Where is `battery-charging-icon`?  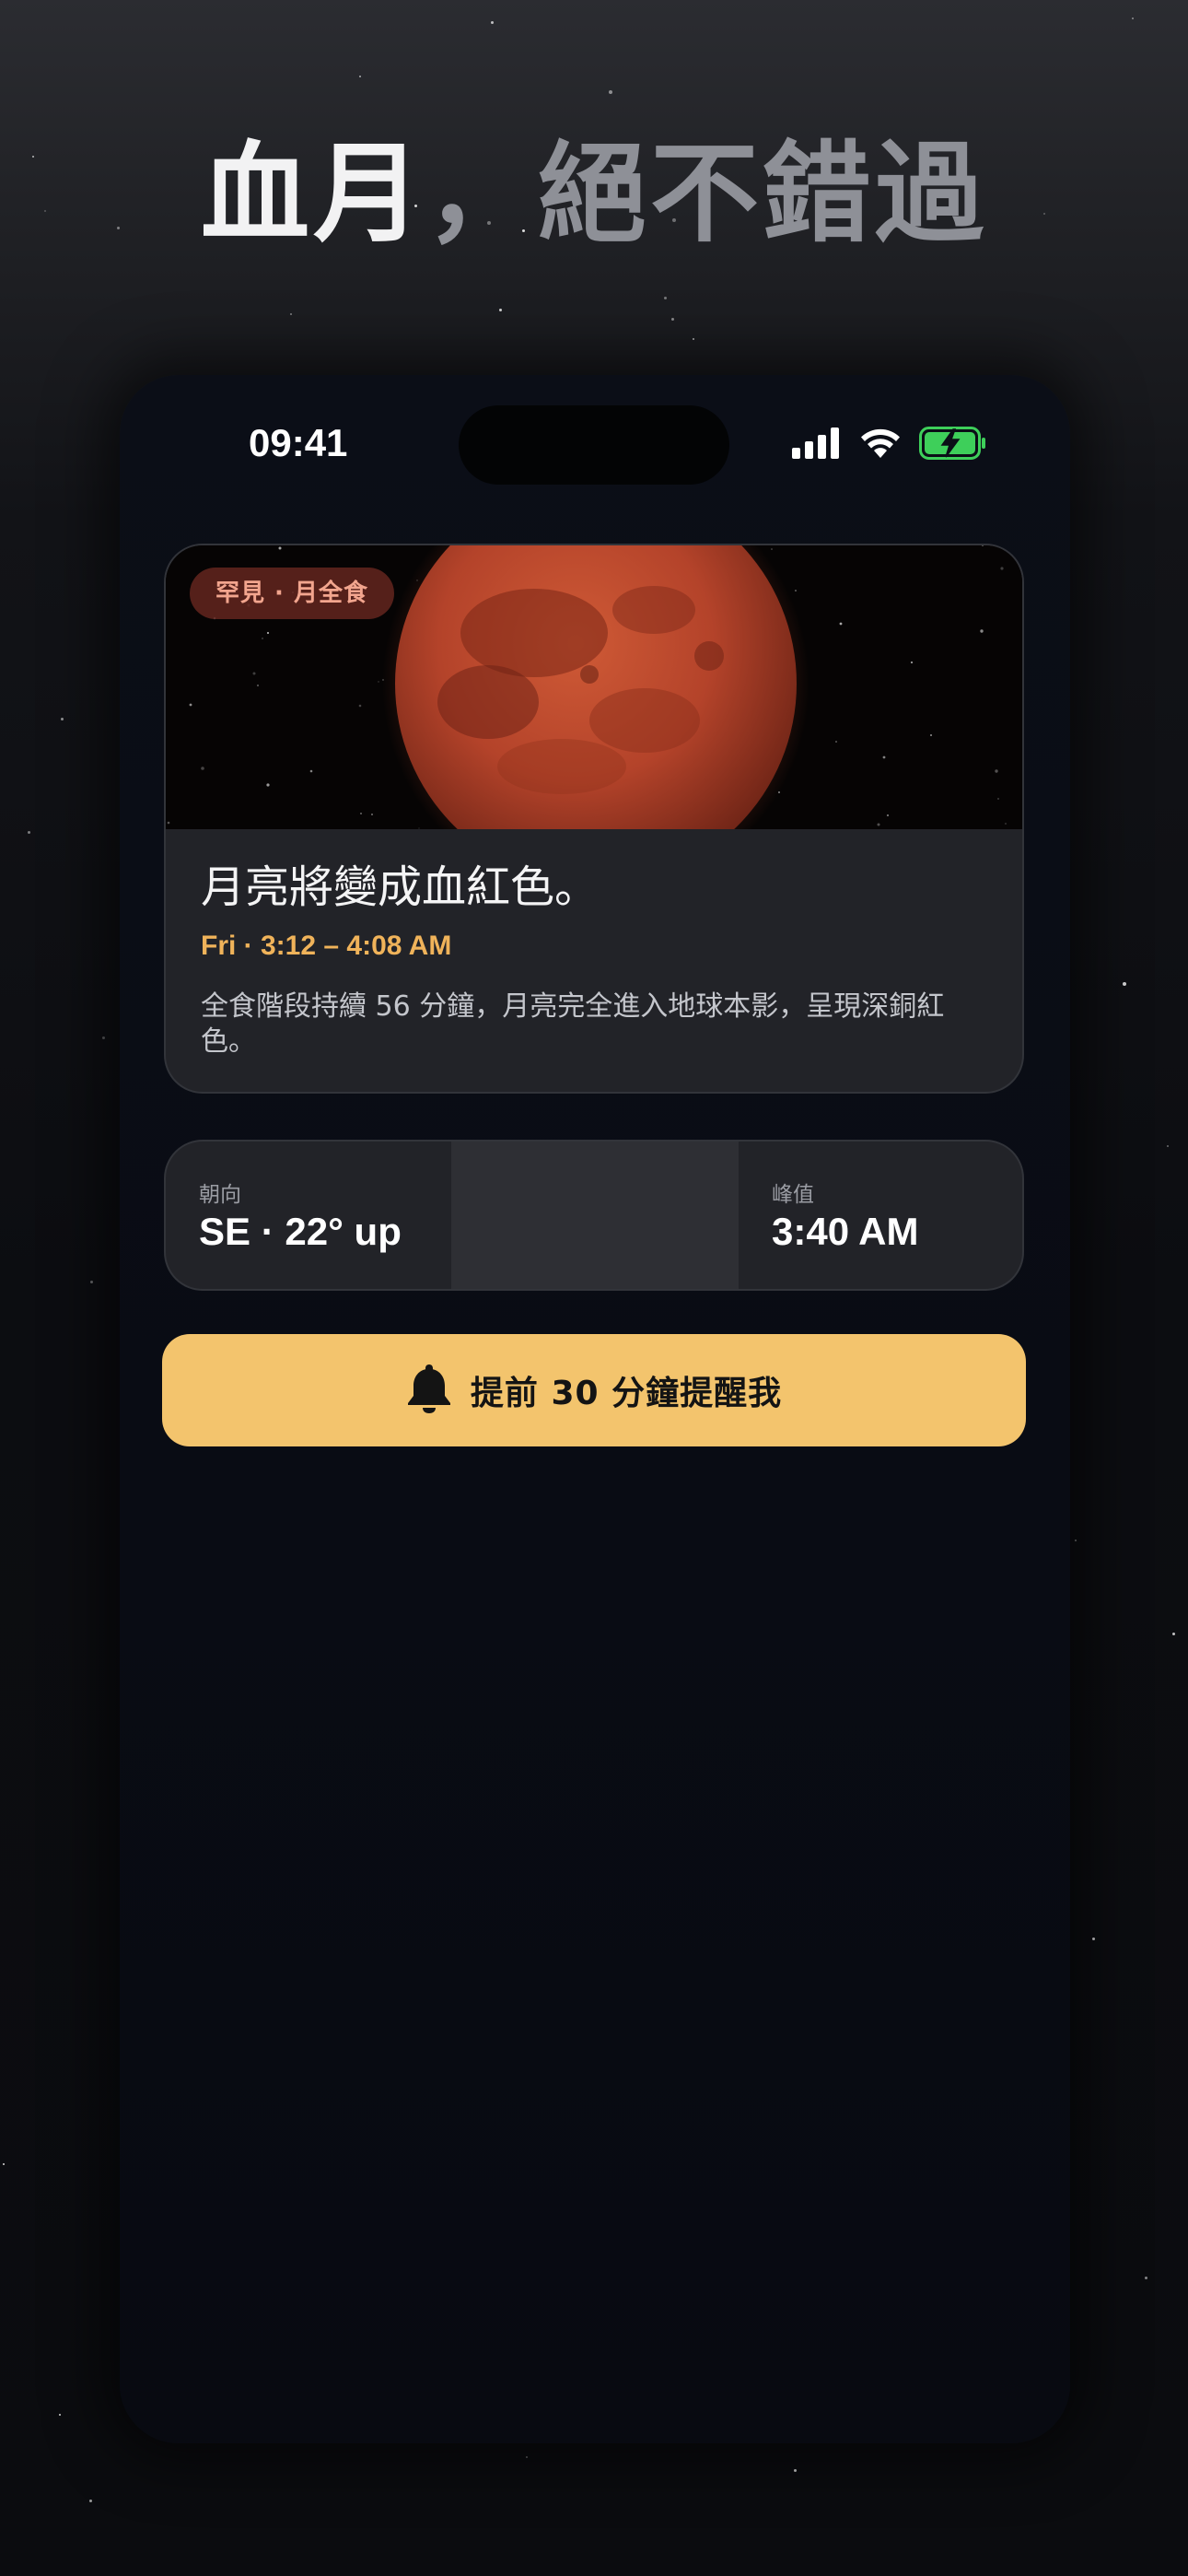 battery-charging-icon is located at coordinates (953, 445).